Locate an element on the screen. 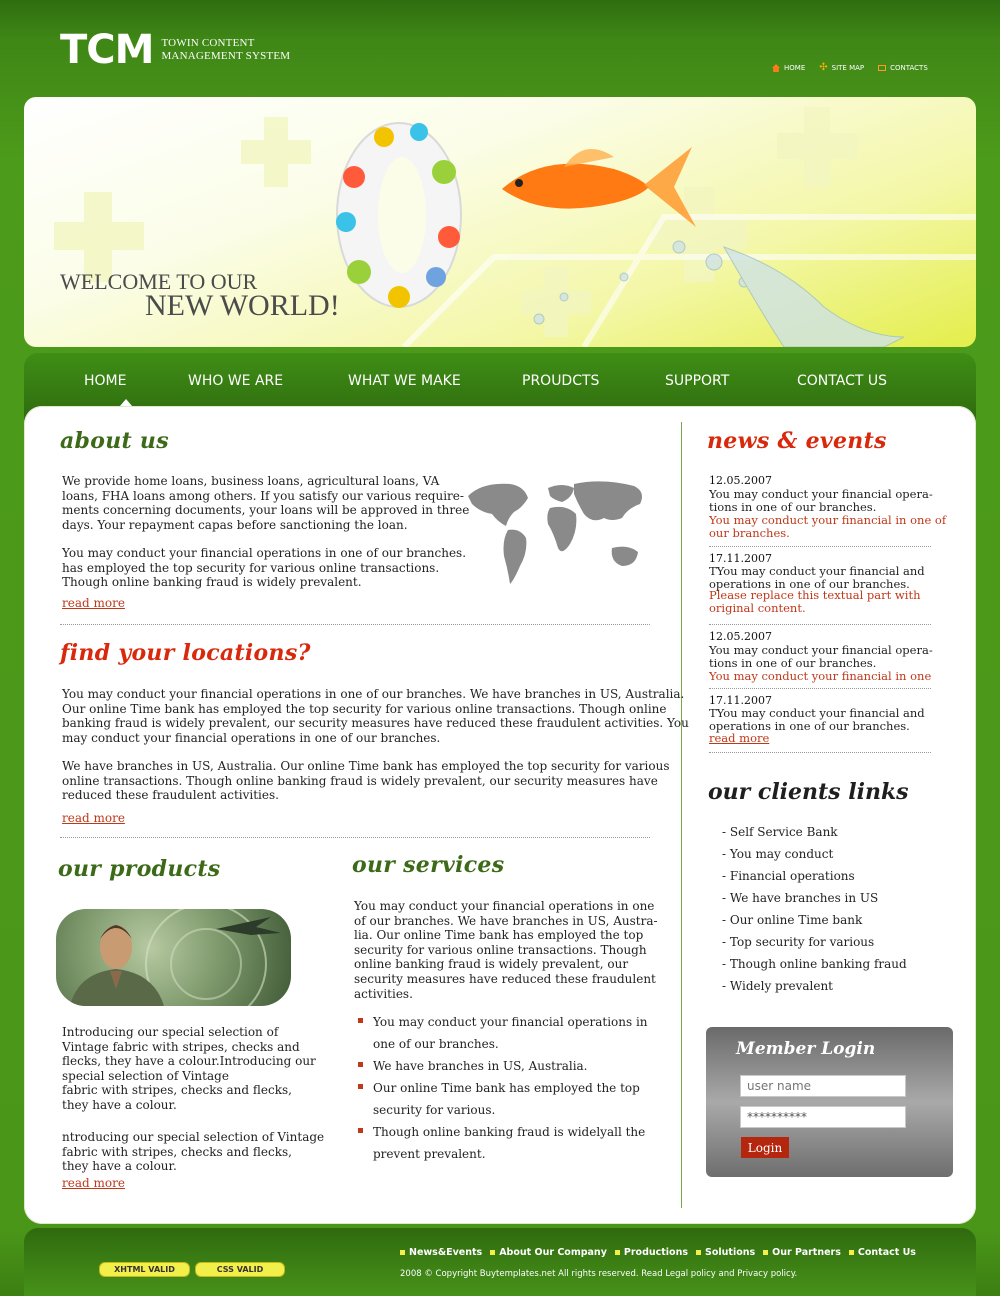 Image resolution: width=1000 pixels, height=1296 pixels. client-link: - We have branches in US is located at coordinates (814, 898).